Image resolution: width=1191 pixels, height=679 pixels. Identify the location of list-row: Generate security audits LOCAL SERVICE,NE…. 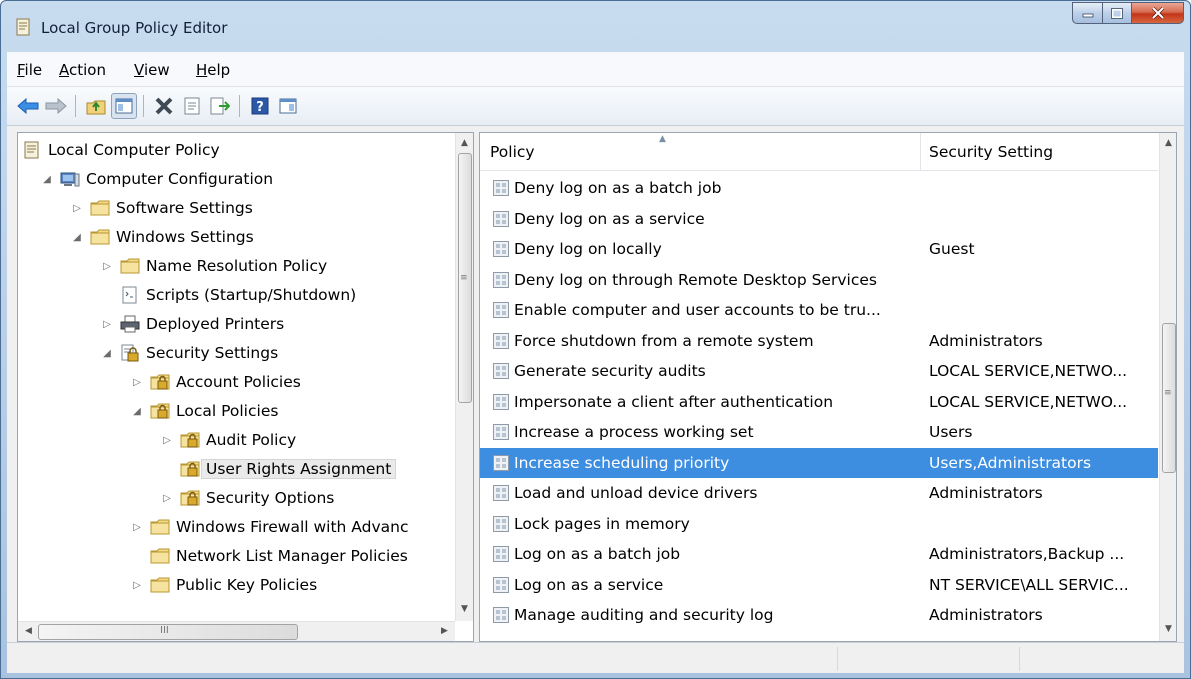
(819, 371).